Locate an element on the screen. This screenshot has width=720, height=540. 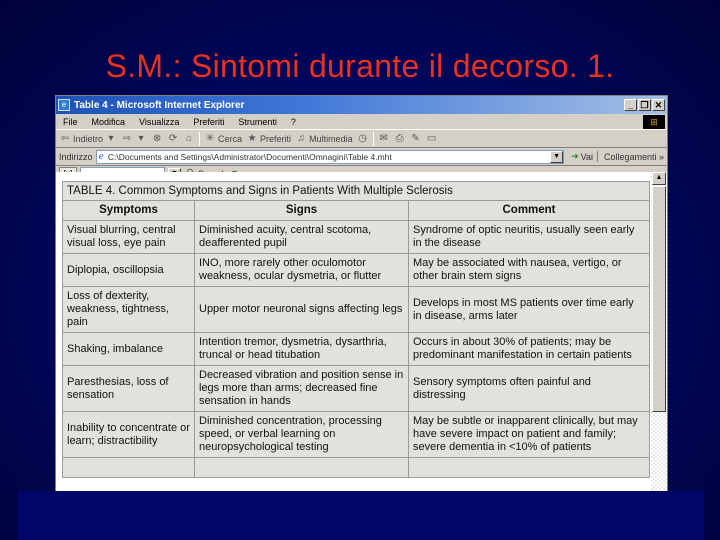
cell-sign is located at coordinates (301, 467).